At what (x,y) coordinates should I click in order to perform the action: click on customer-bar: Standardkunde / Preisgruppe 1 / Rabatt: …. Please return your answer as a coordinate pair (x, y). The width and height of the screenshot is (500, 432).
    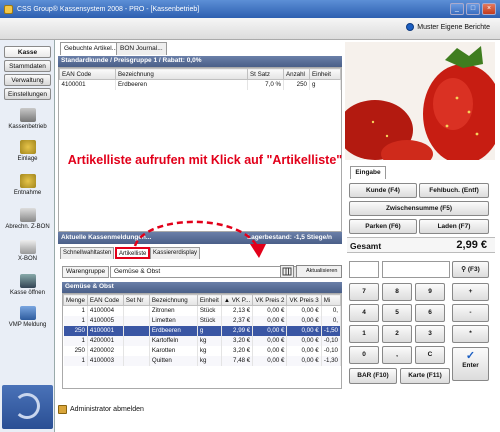
    Looking at the image, I should click on (200, 61).